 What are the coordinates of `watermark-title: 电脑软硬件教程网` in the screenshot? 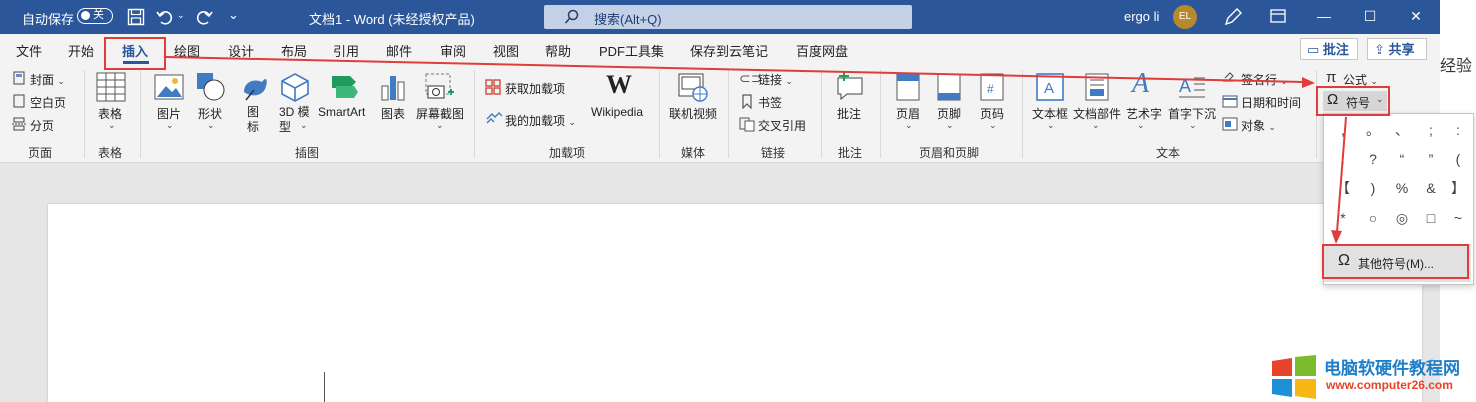 It's located at (1392, 368).